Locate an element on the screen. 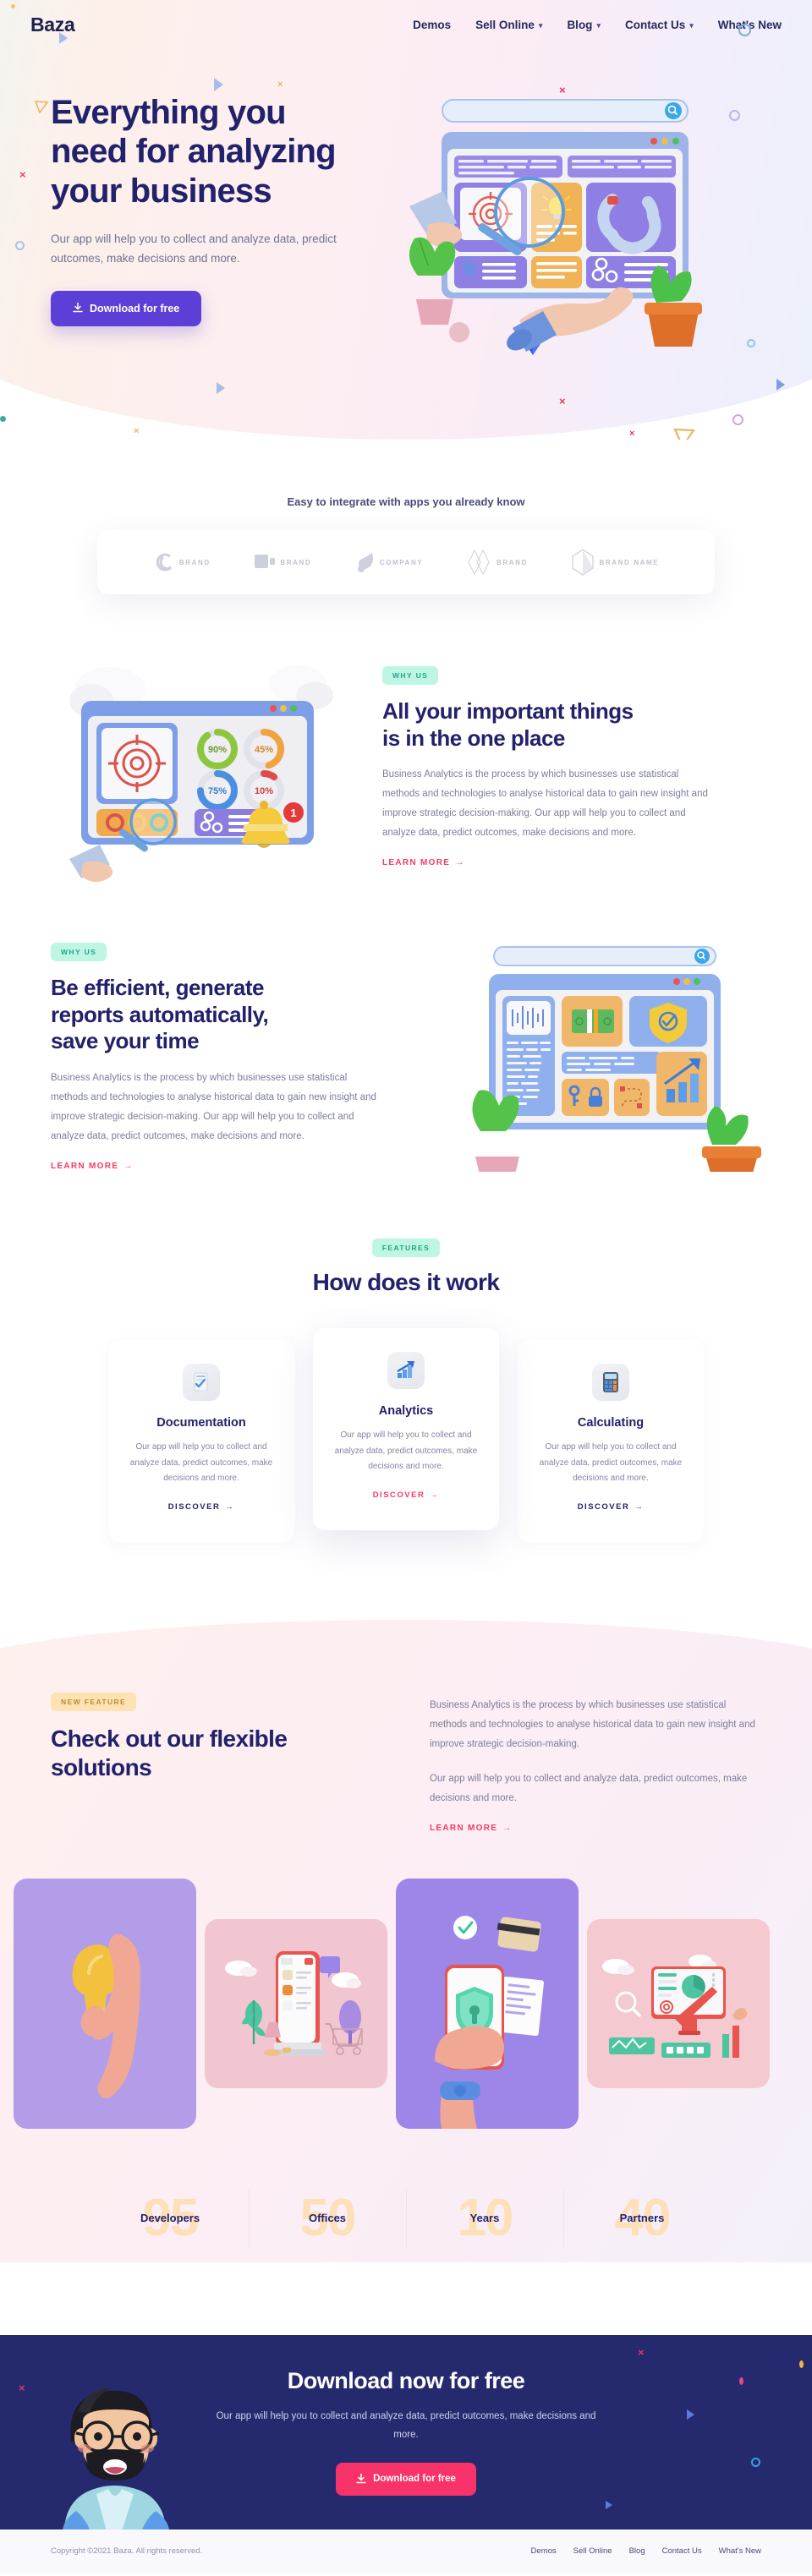  section-one-learn-more-link: LEARN MORE → is located at coordinates (424, 862).